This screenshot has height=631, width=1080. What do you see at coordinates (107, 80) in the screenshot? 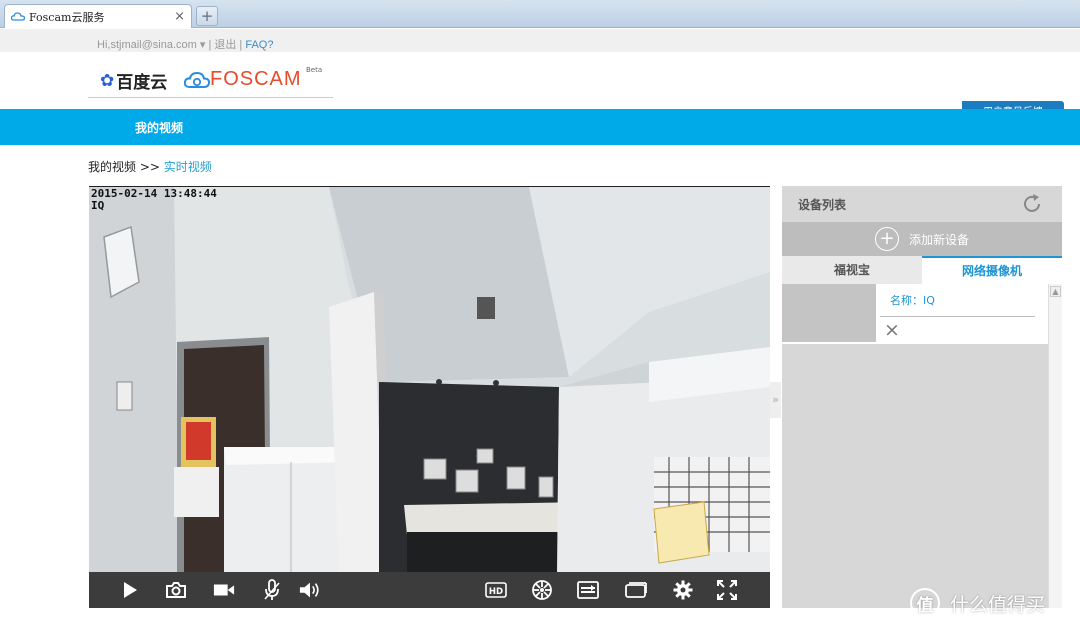
I see `baidu-paw-icon: ✿` at bounding box center [107, 80].